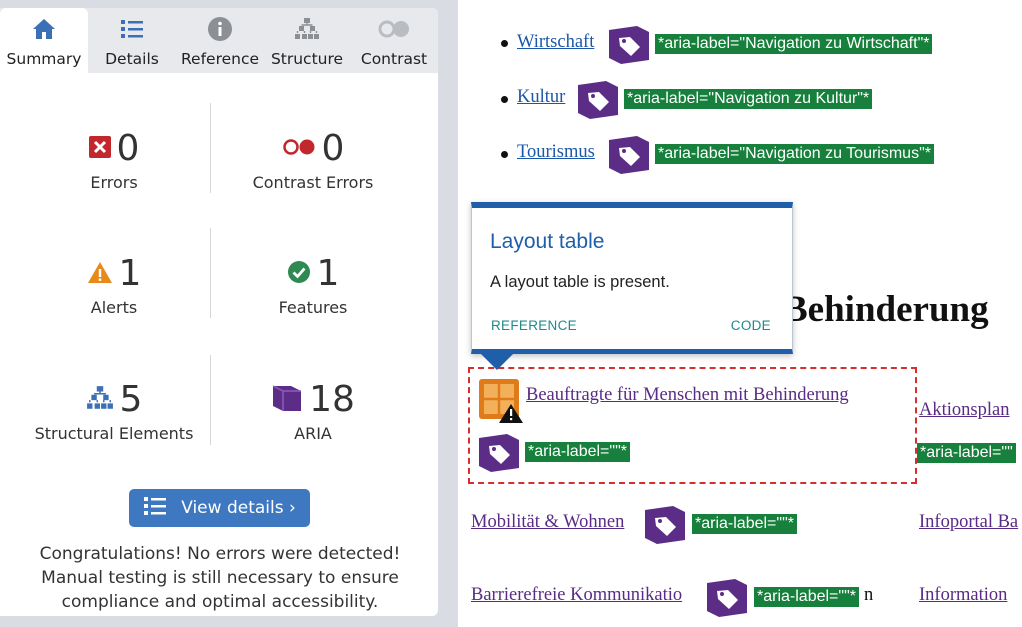  I want to click on error-icon, so click(99, 149).